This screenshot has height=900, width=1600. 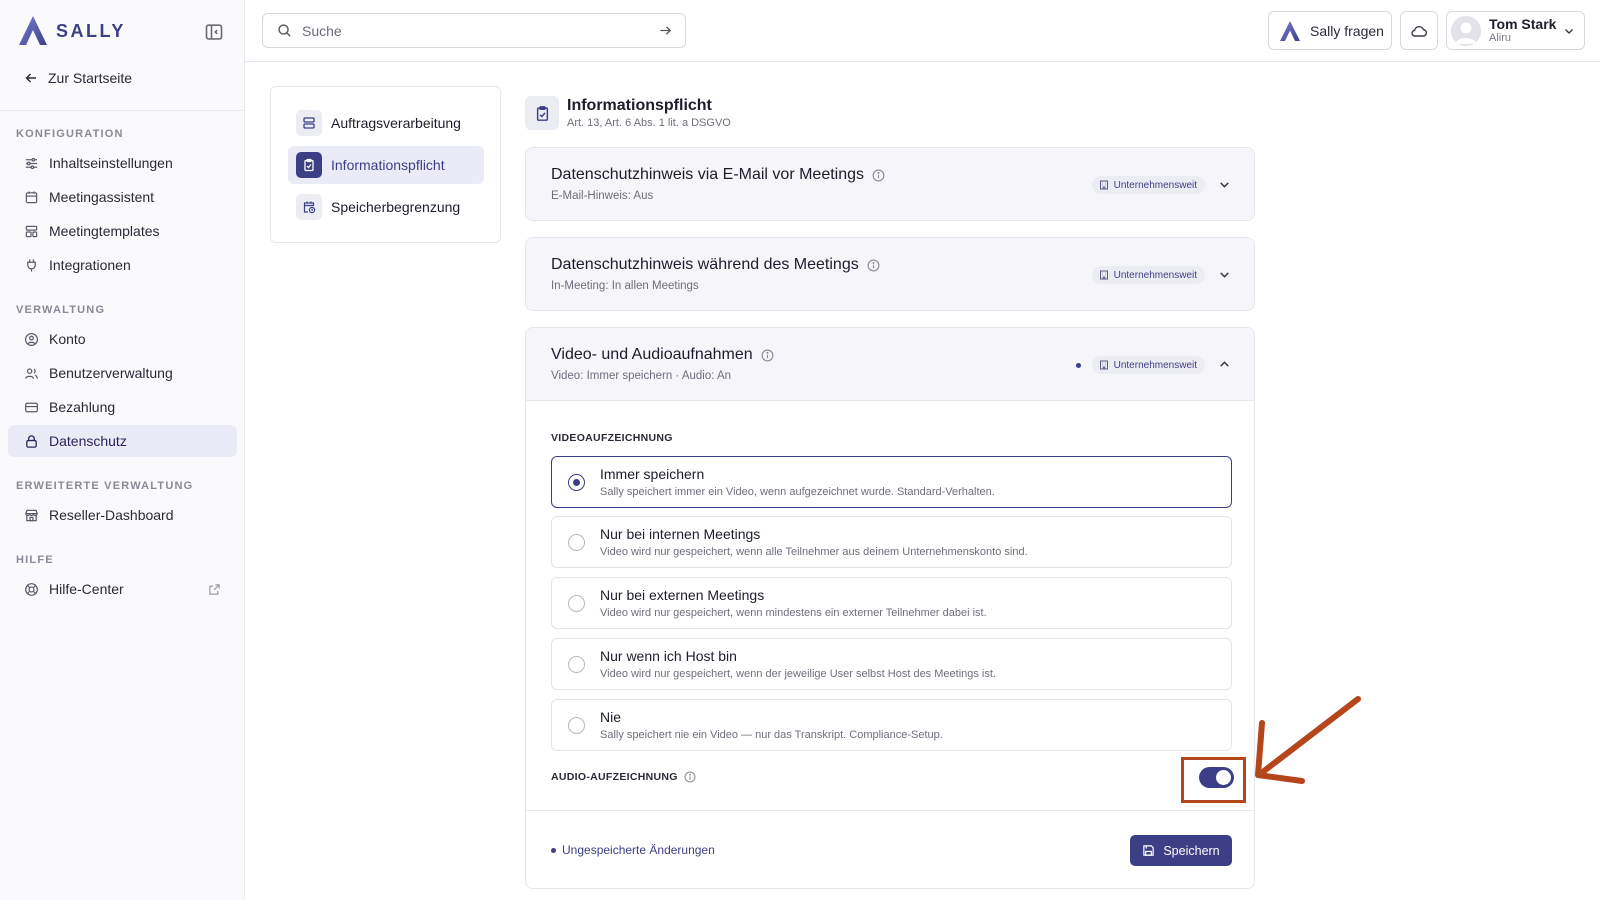 I want to click on chevron-up-icon, so click(x=1224, y=364).